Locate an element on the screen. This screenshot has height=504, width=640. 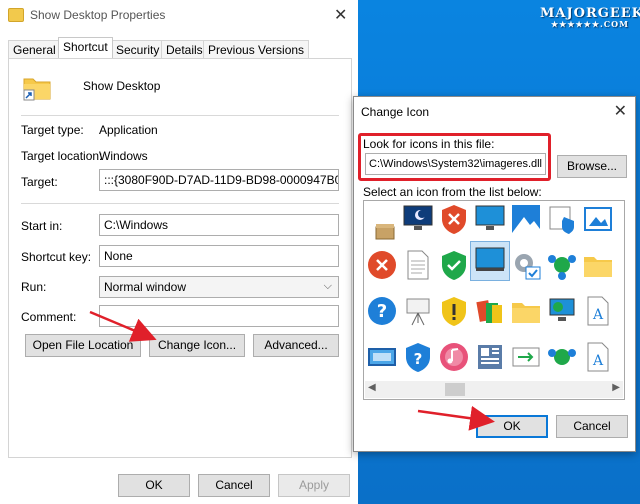
font-icon: A is located at coordinates (598, 311).